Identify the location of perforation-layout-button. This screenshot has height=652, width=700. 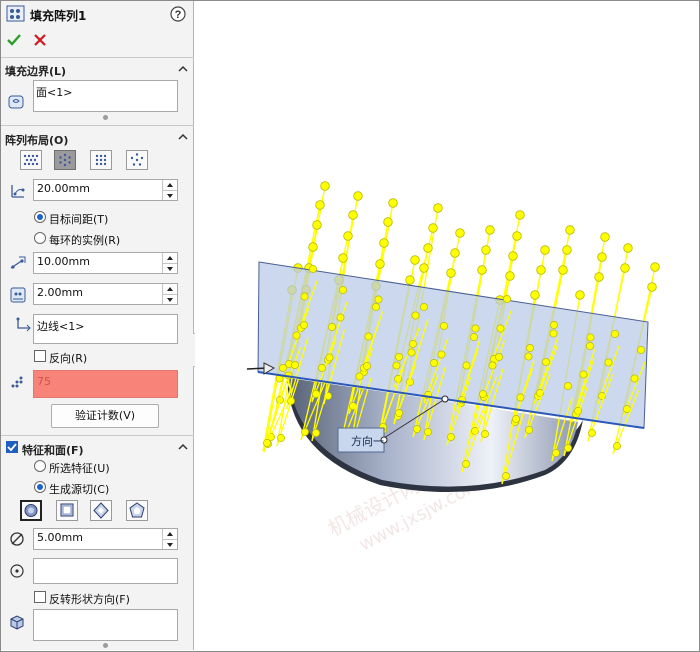
(31, 160).